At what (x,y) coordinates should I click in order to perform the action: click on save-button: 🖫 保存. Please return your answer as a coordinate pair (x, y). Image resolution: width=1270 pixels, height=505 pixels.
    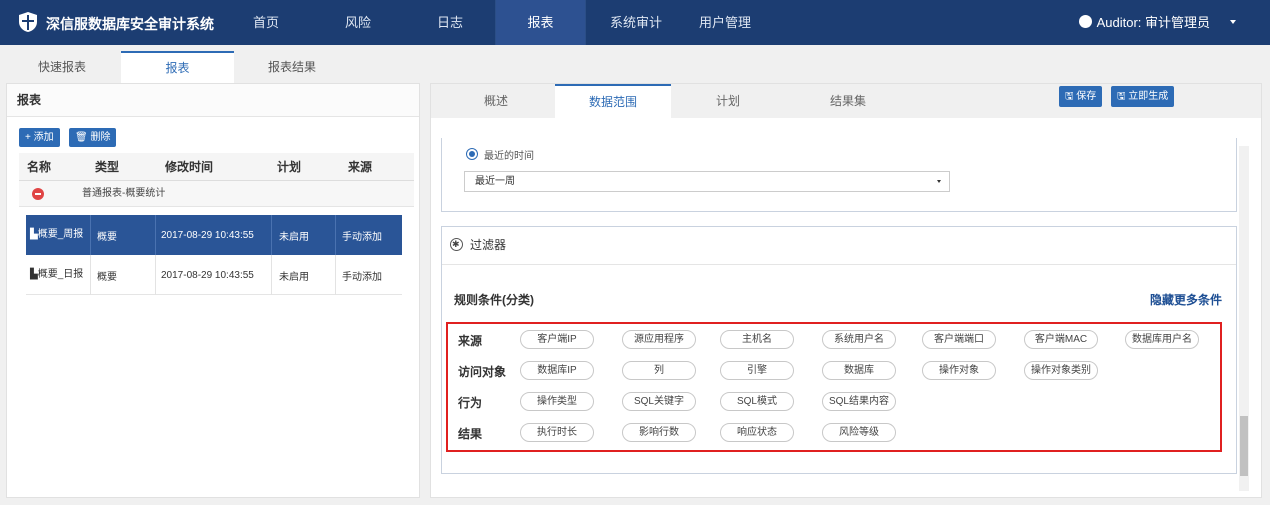
    Looking at the image, I should click on (1081, 96).